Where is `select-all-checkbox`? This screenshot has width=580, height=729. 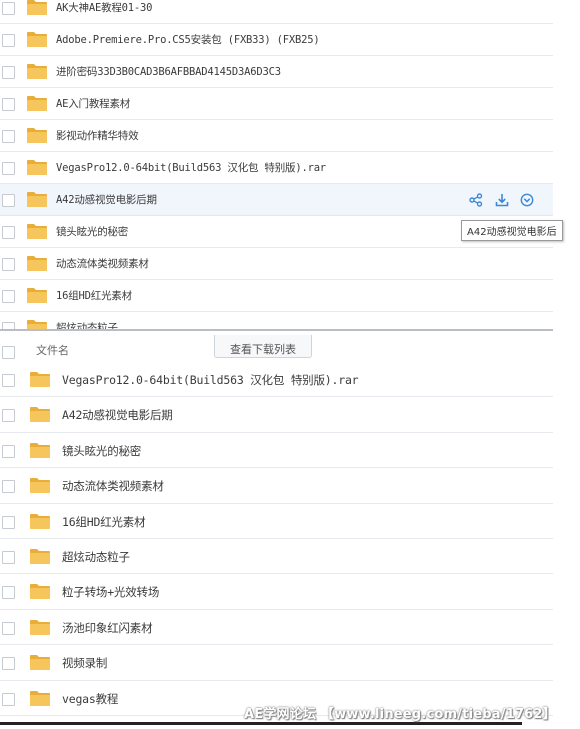 select-all-checkbox is located at coordinates (8, 352).